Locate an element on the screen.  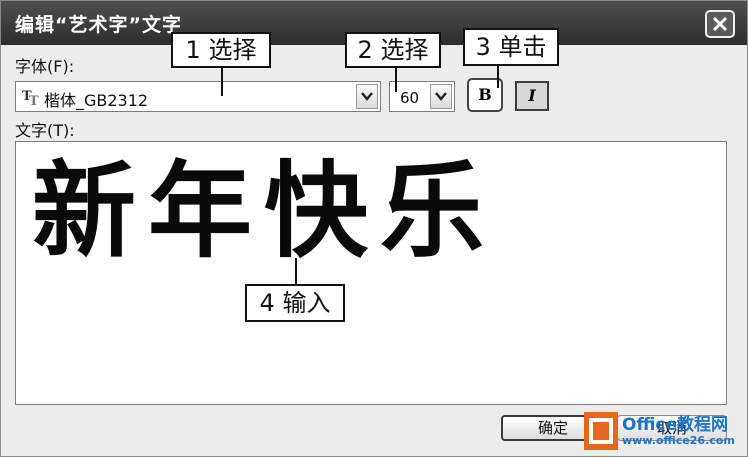
italic-button: I is located at coordinates (532, 96).